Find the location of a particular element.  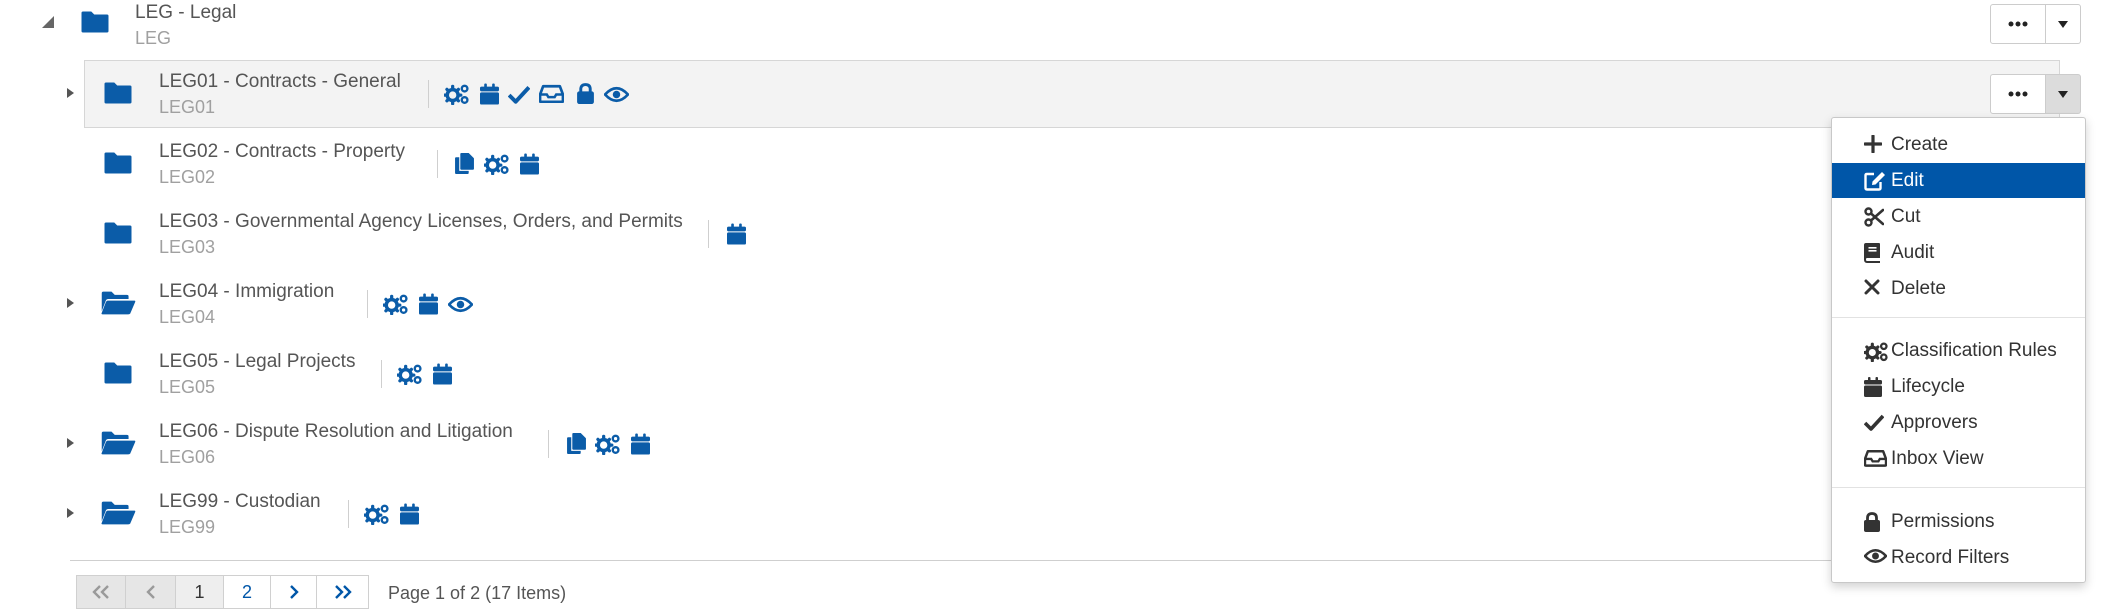

page-2-button: 2 is located at coordinates (247, 592).